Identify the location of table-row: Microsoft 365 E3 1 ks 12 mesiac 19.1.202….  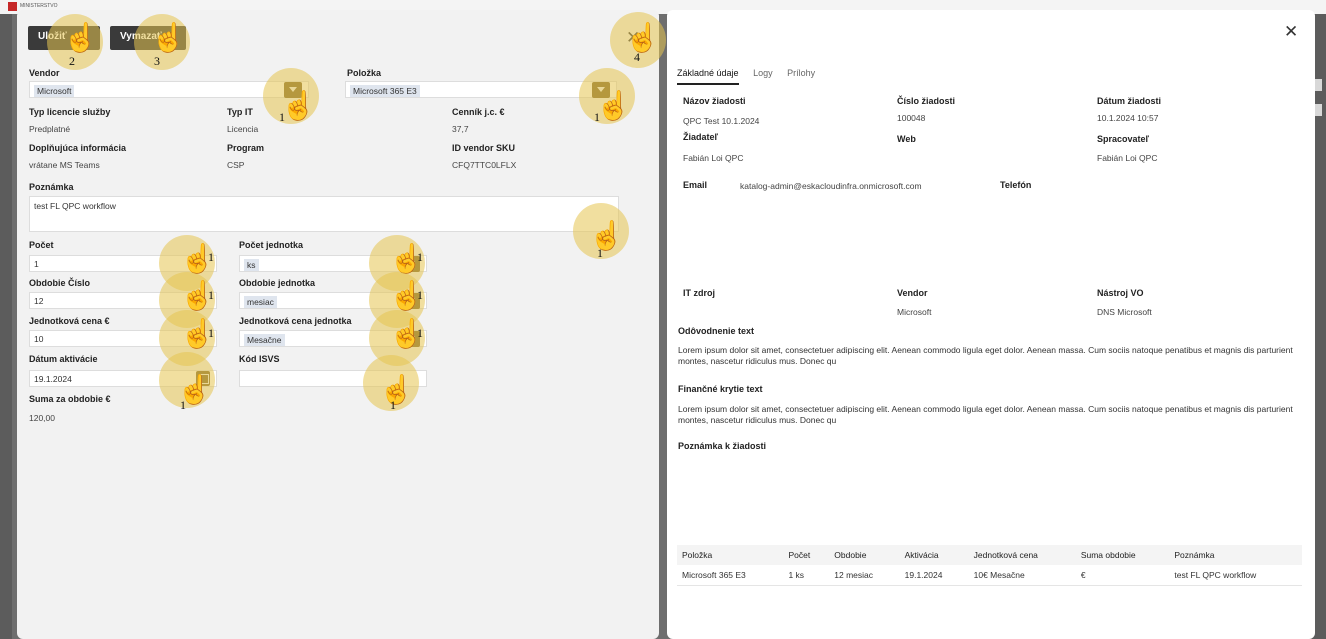
(989, 575).